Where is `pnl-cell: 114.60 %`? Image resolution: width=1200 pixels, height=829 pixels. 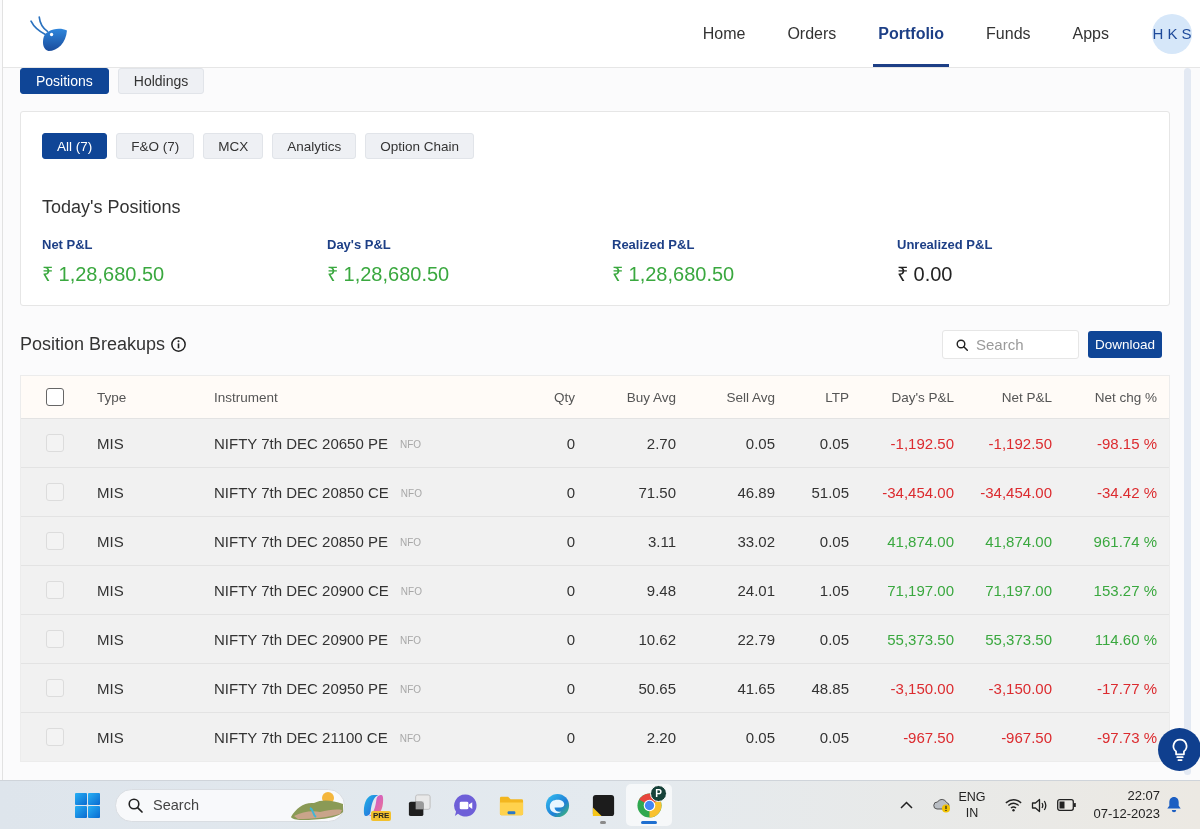 pnl-cell: 114.60 % is located at coordinates (1125, 639).